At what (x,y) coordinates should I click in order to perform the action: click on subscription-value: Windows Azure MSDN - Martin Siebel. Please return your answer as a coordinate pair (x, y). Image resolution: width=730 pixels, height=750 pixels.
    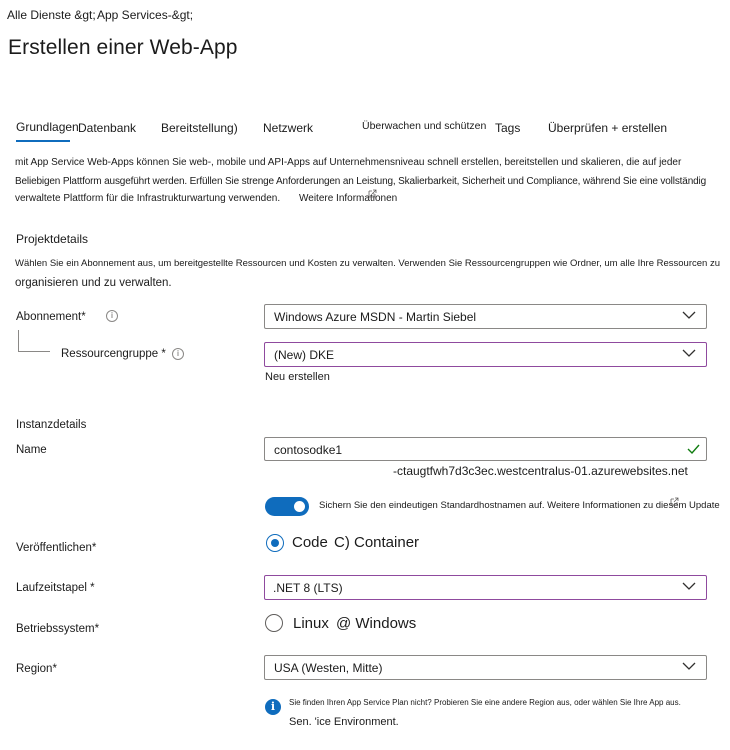
    Looking at the image, I should click on (375, 317).